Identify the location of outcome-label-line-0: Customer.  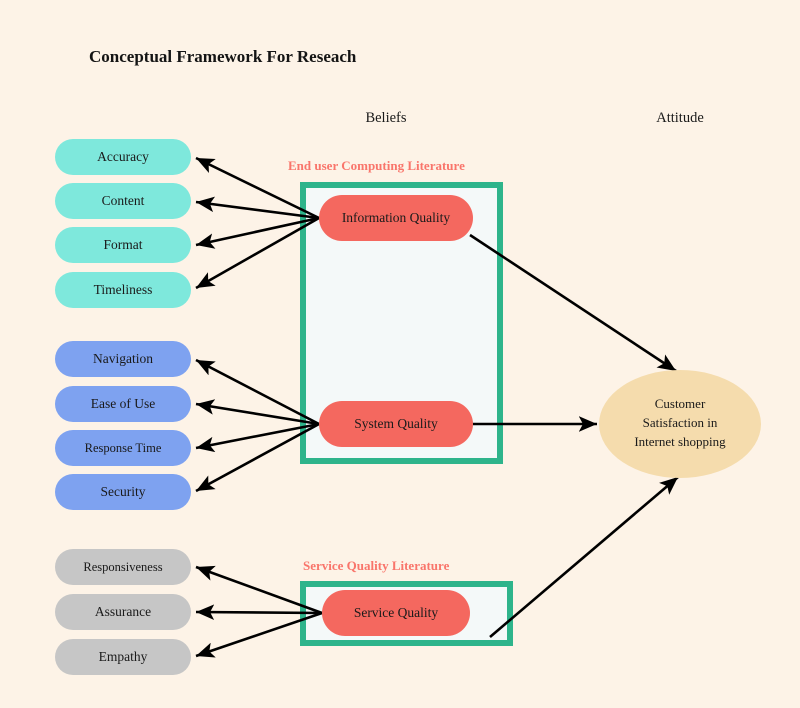
(680, 403).